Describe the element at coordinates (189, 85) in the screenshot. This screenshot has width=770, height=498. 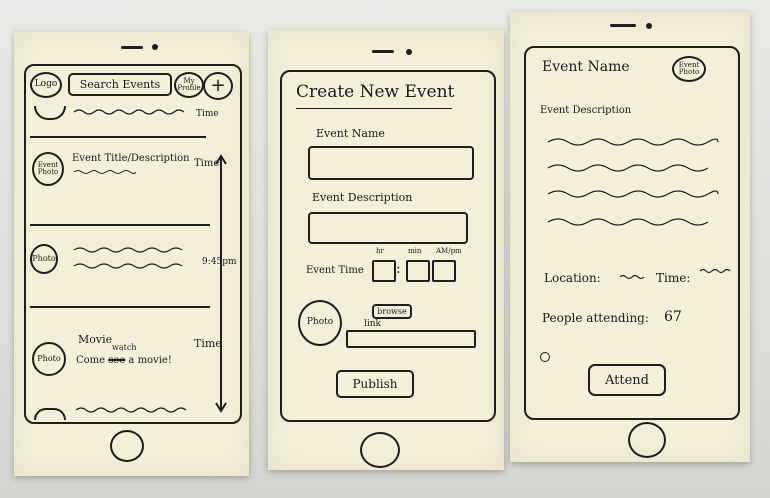
I see `my-profile-button: My Profile` at that location.